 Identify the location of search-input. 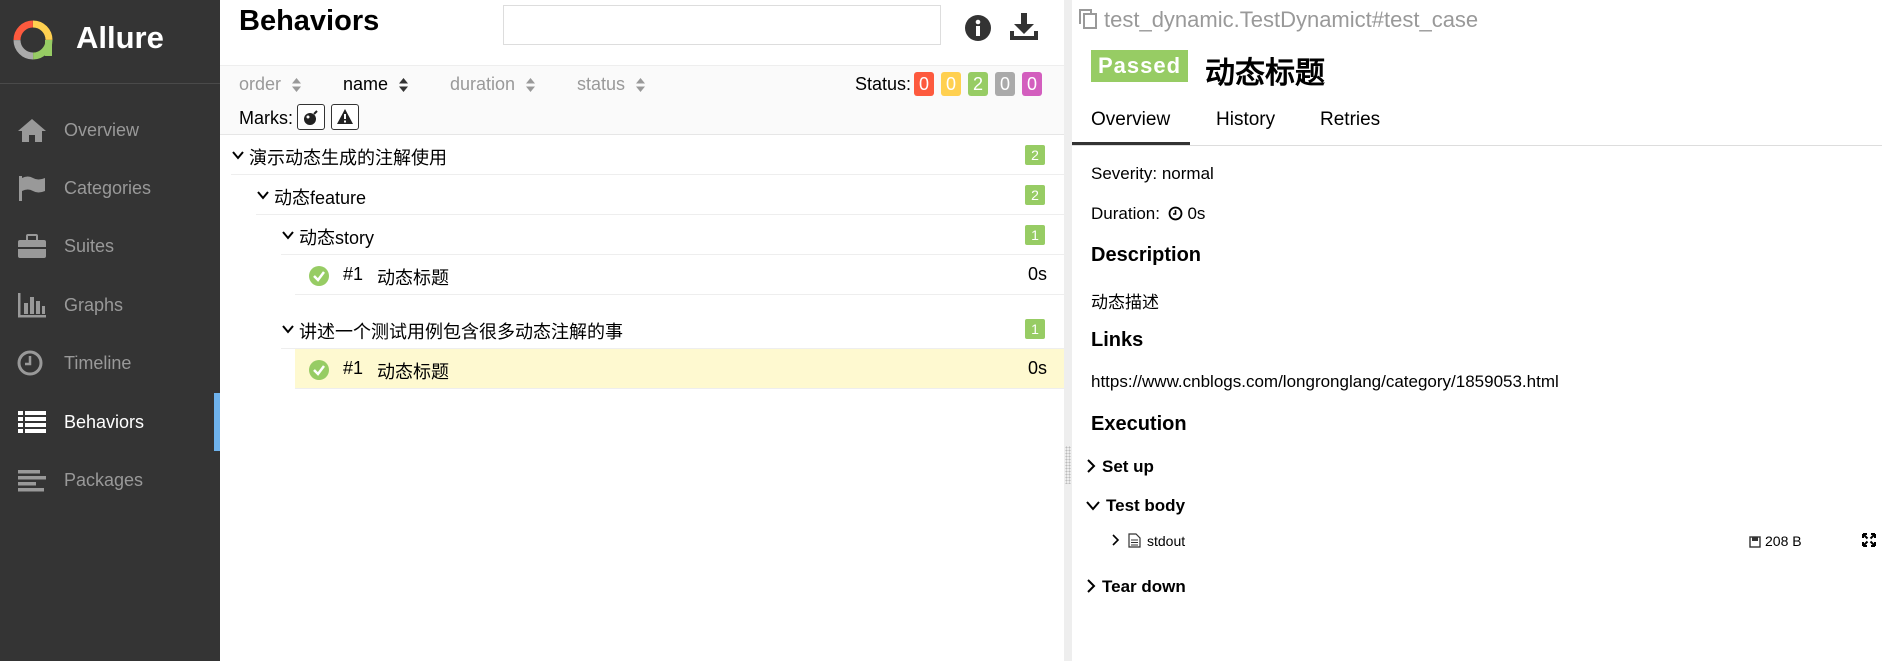
(722, 25).